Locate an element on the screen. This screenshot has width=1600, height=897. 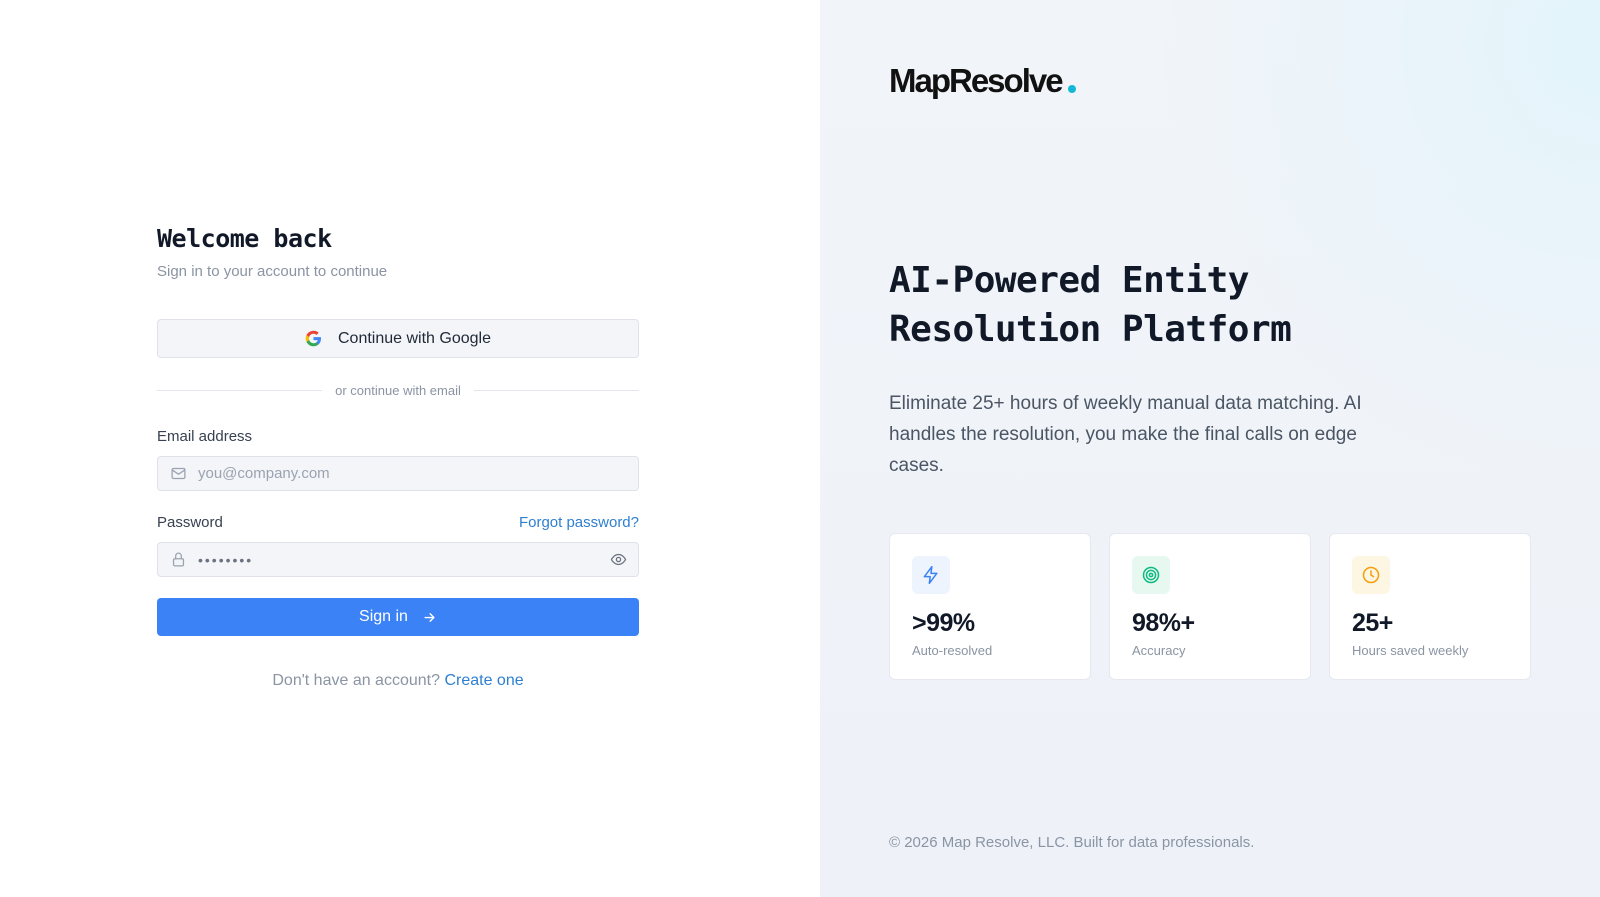
signup-prompt: Don't have an account? Create one is located at coordinates (398, 681).